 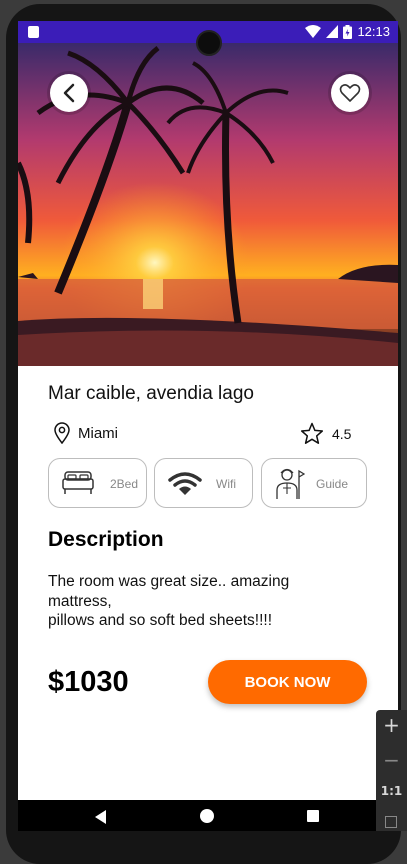 I want to click on amenity-bed: 2Bed, so click(x=97, y=483).